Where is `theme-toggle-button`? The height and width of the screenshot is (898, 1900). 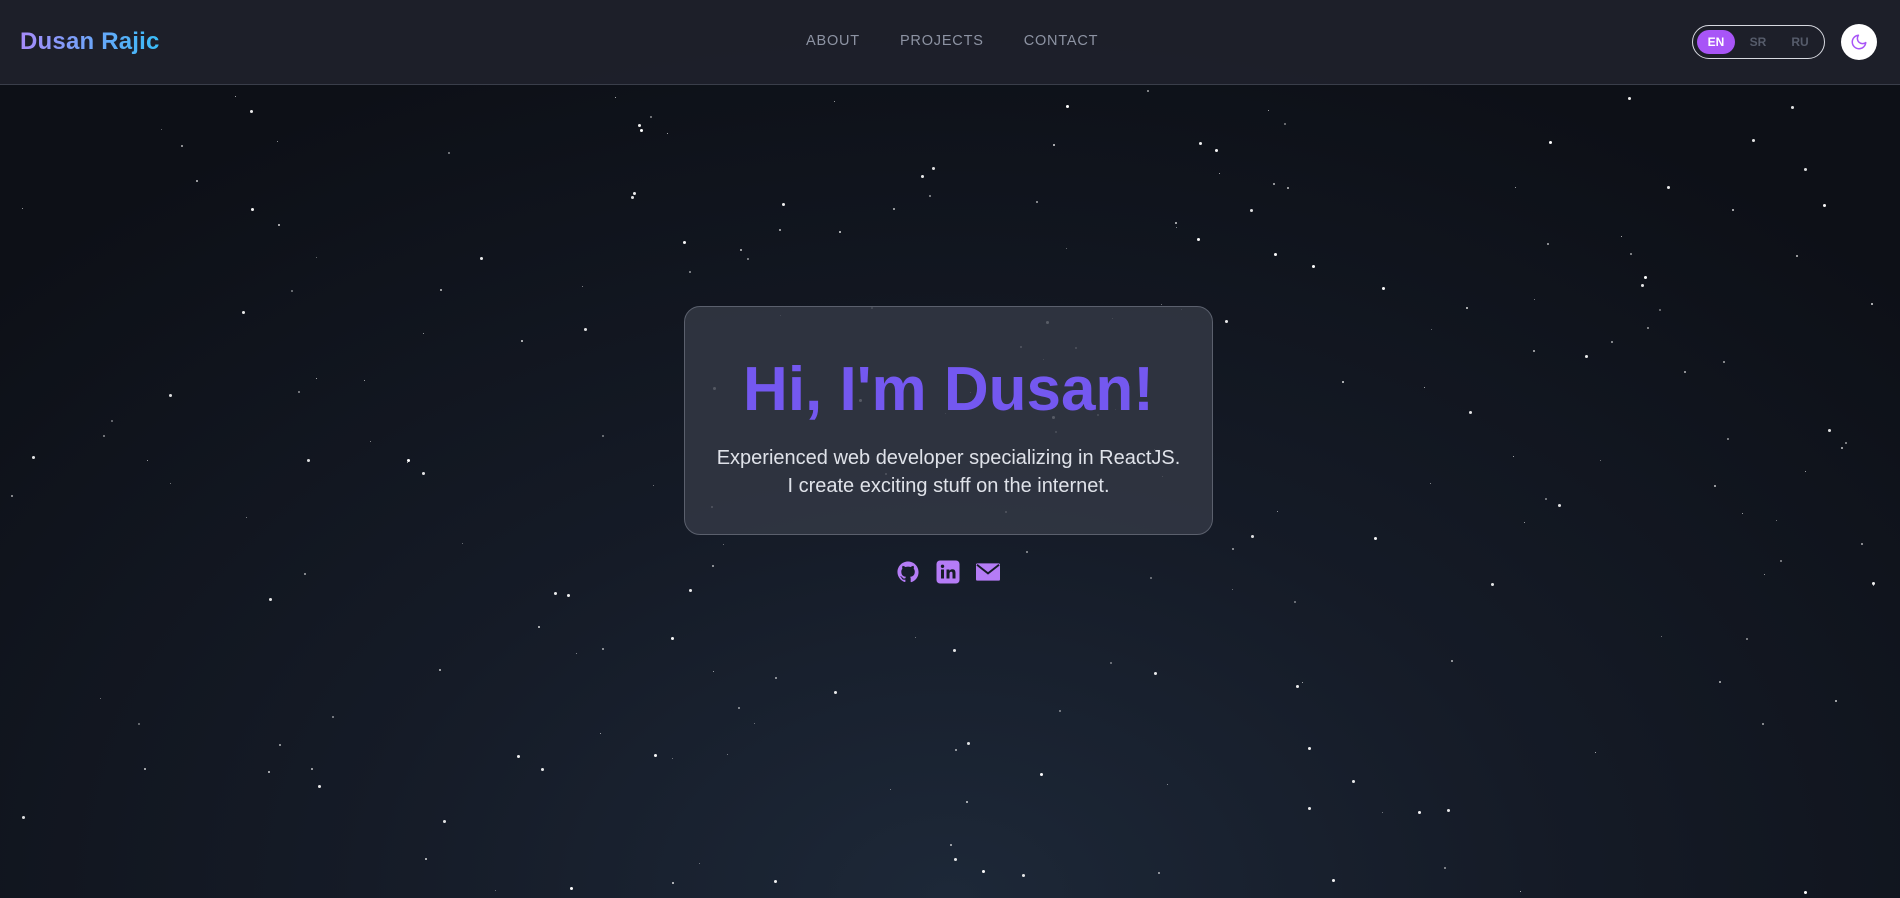 theme-toggle-button is located at coordinates (1859, 42).